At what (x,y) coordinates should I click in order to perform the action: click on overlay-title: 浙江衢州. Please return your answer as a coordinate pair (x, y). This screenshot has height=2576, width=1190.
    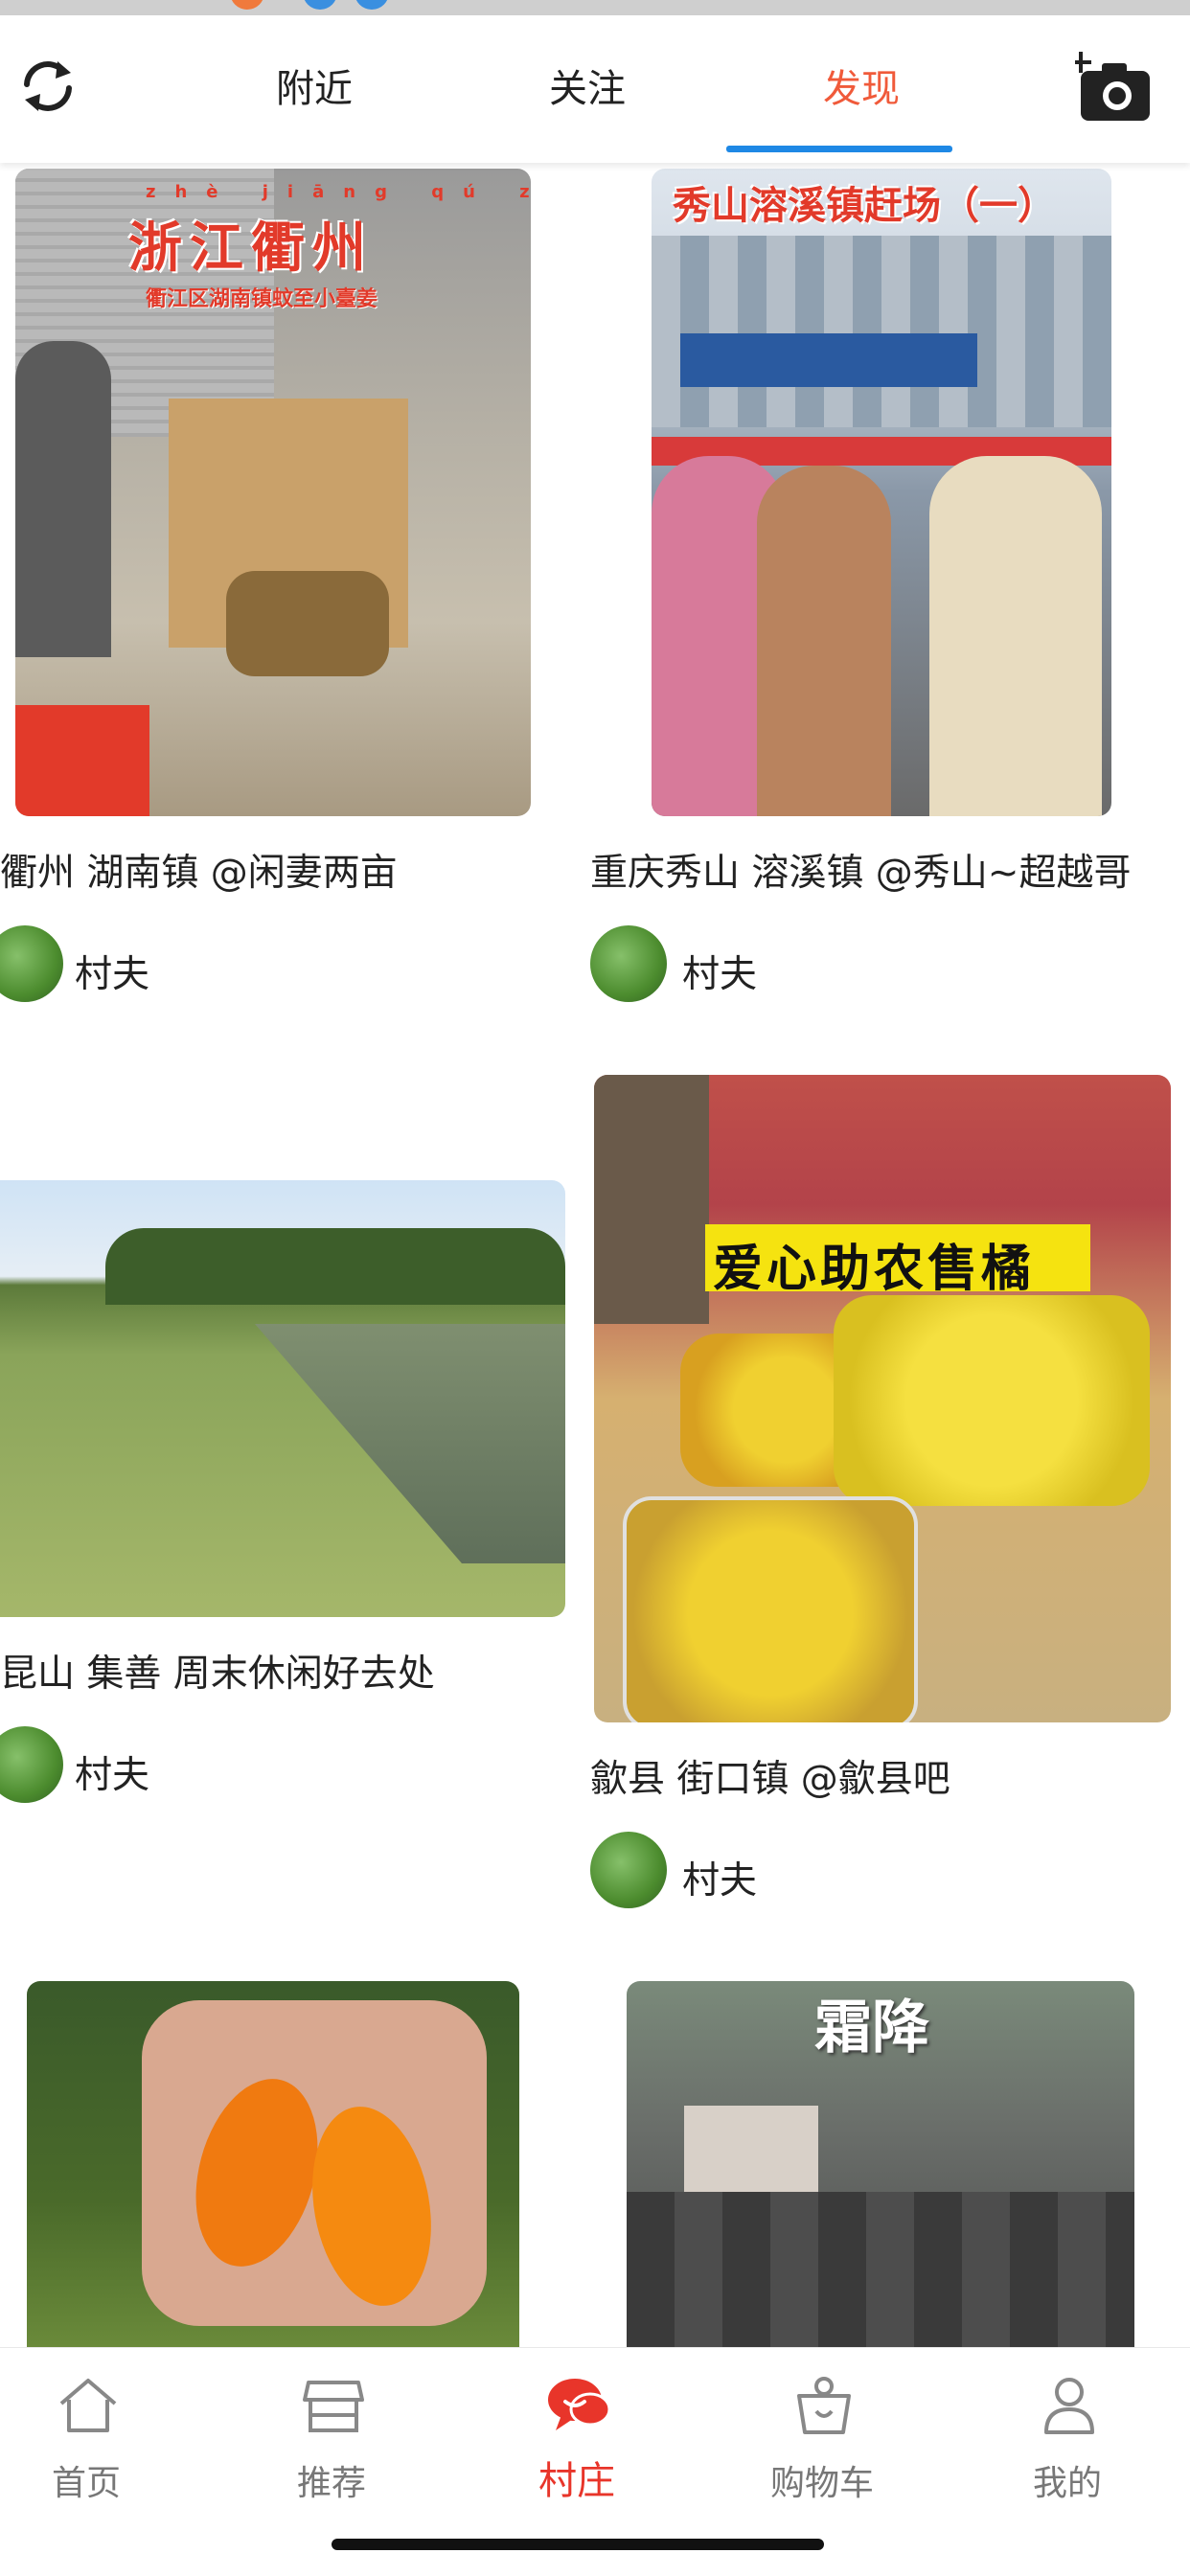
    Looking at the image, I should click on (251, 248).